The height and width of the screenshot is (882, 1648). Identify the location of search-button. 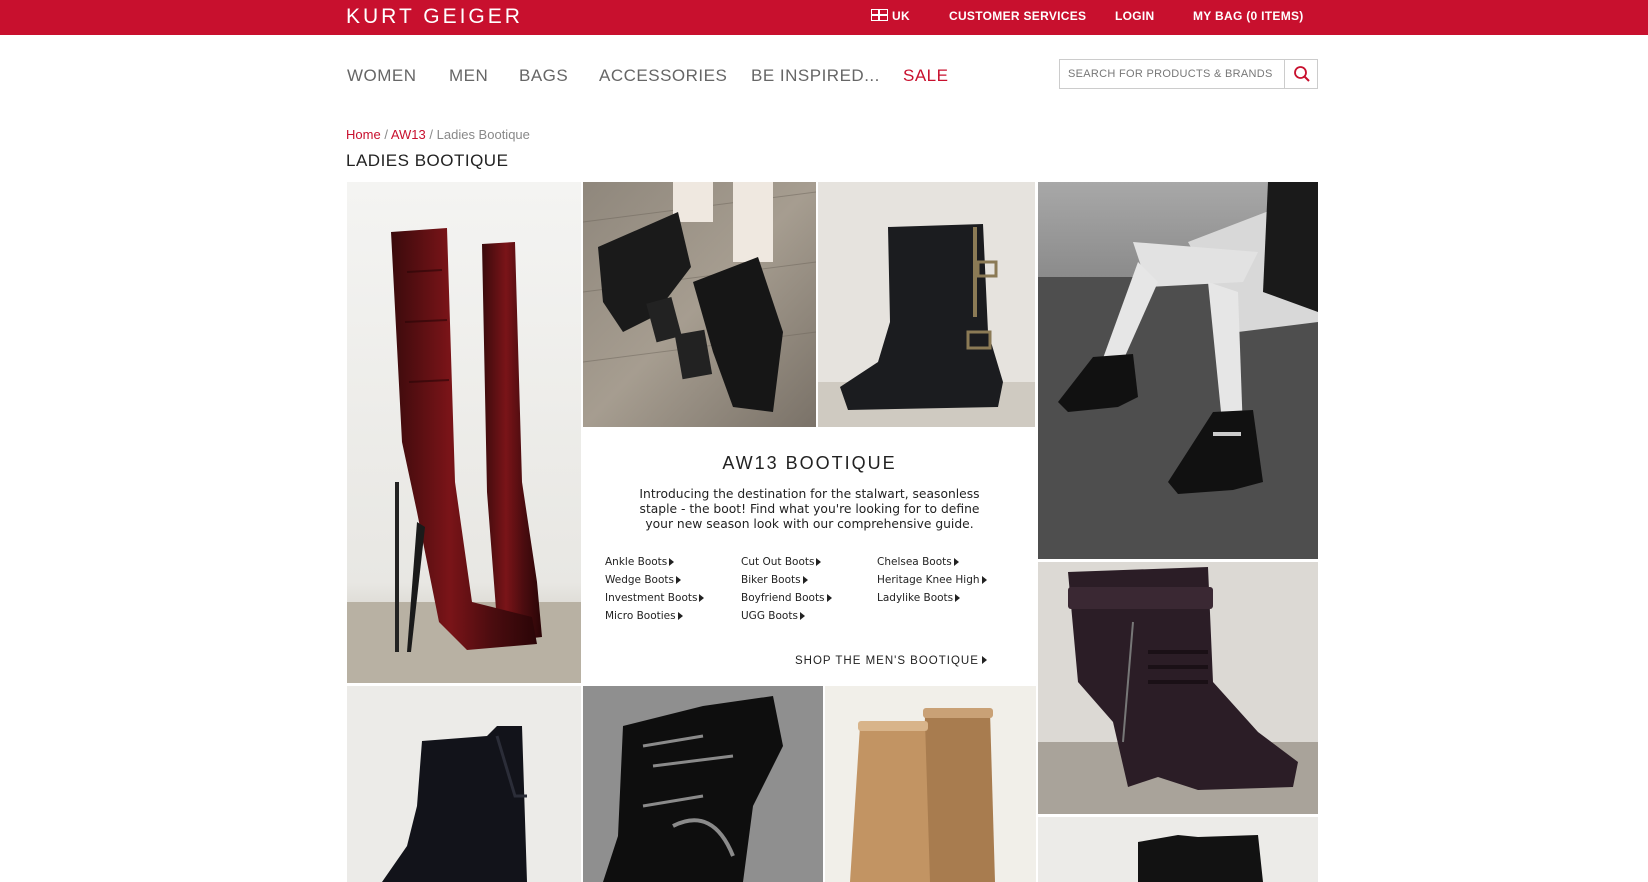
(1300, 74).